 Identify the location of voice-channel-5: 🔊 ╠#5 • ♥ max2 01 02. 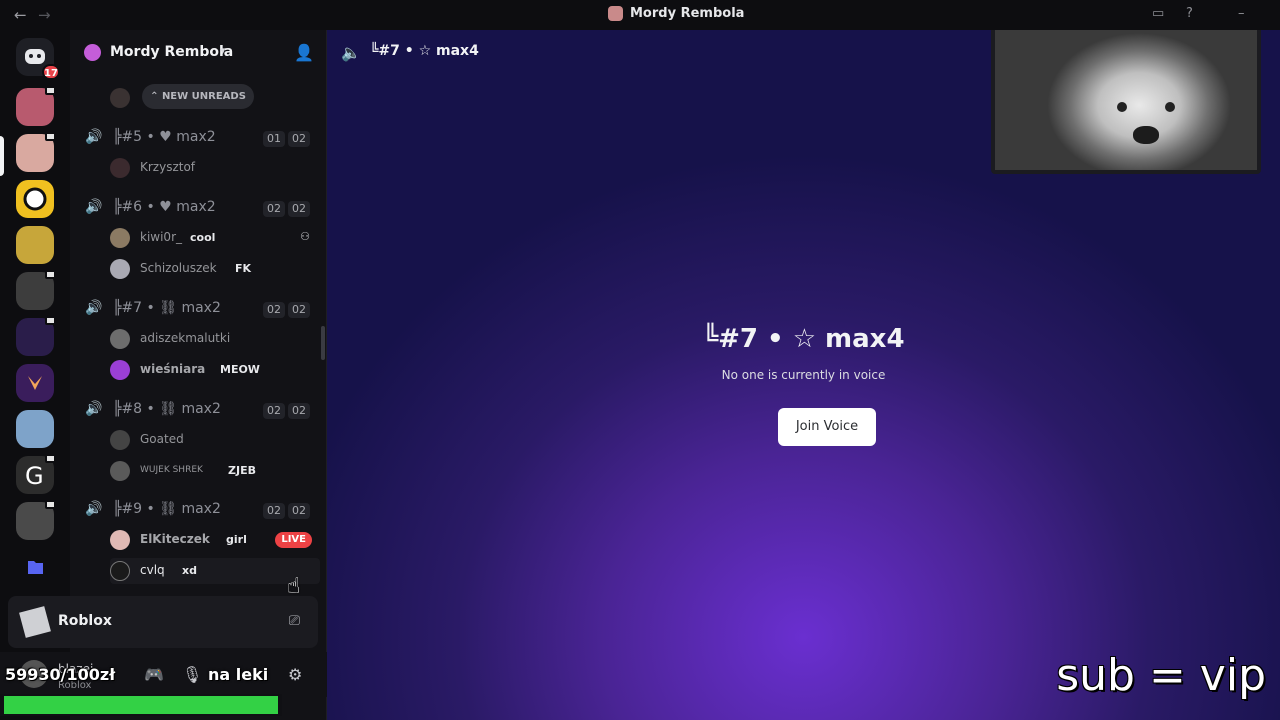
(198, 138).